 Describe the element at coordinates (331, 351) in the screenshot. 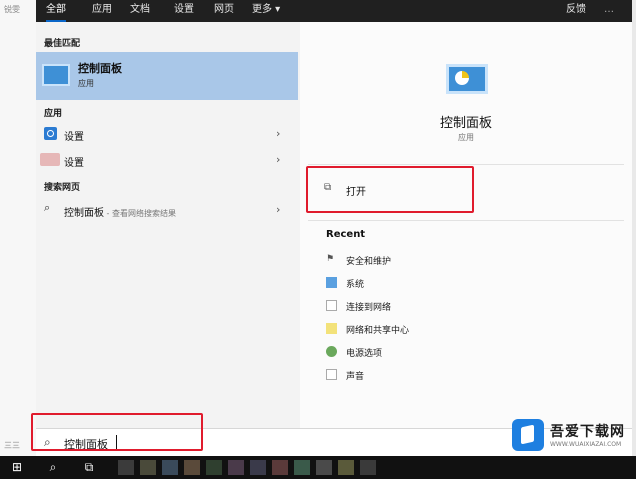

I see `power-icon` at that location.